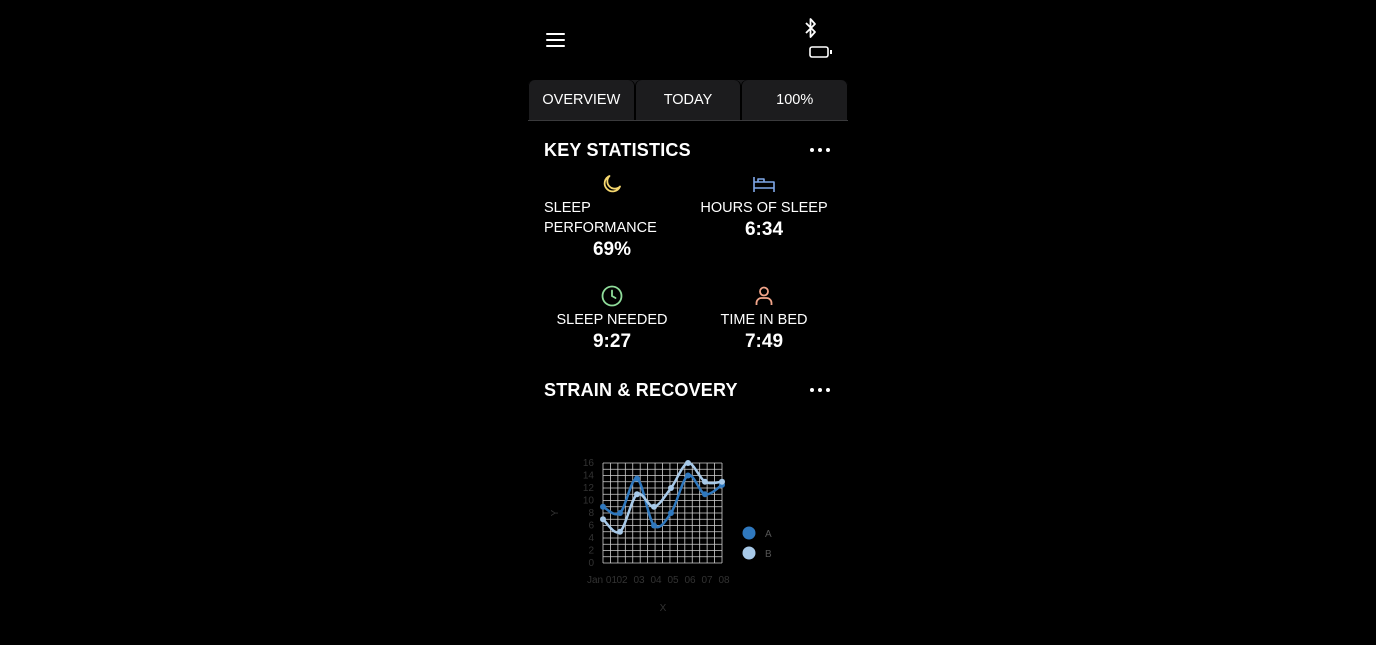  Describe the element at coordinates (661, 536) in the screenshot. I see `line-chart: 0246810121416Jan 01 02 03 04 05 06 07 08XYAB` at that location.